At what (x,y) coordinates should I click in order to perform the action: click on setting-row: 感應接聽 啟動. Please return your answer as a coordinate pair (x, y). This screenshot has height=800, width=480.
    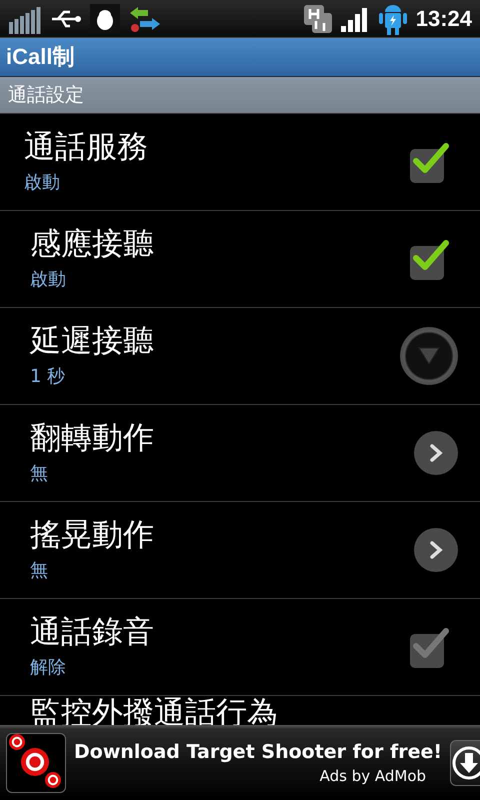
    Looking at the image, I should click on (240, 259).